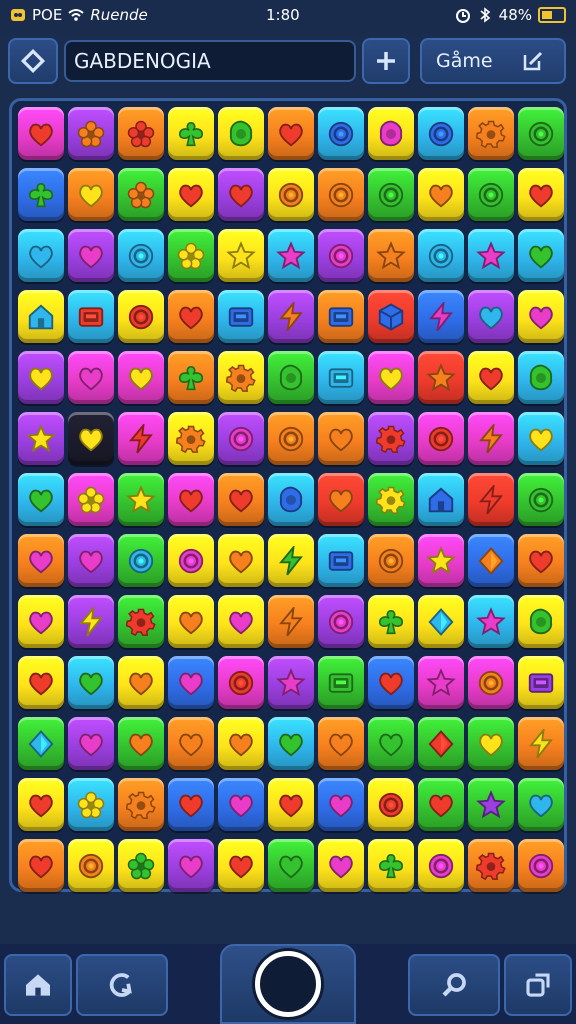  I want to click on game-button: Gåme, so click(493, 61).